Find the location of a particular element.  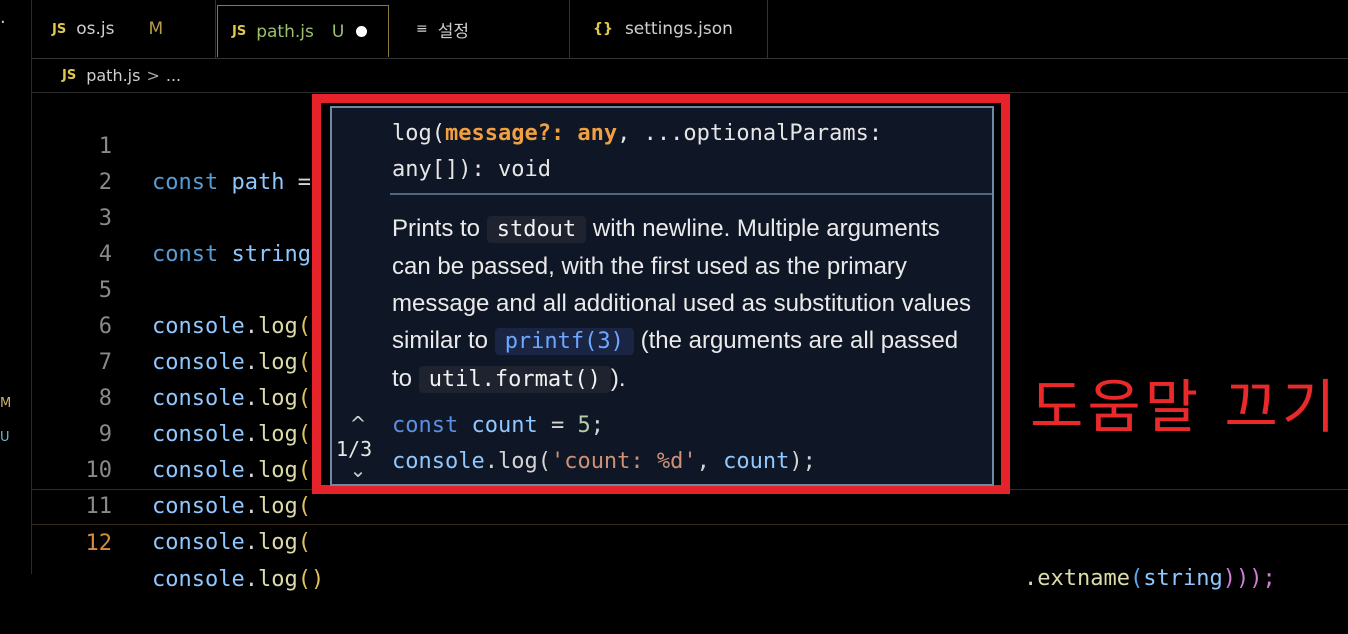

chevron-right-icon: > is located at coordinates (153, 75).